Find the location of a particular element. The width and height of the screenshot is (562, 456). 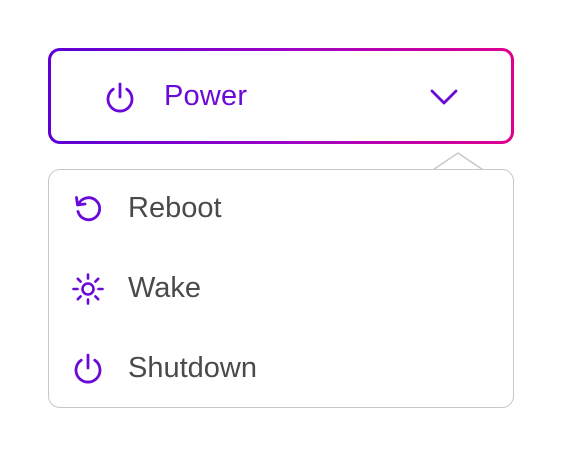

reboot-icon is located at coordinates (88, 209).